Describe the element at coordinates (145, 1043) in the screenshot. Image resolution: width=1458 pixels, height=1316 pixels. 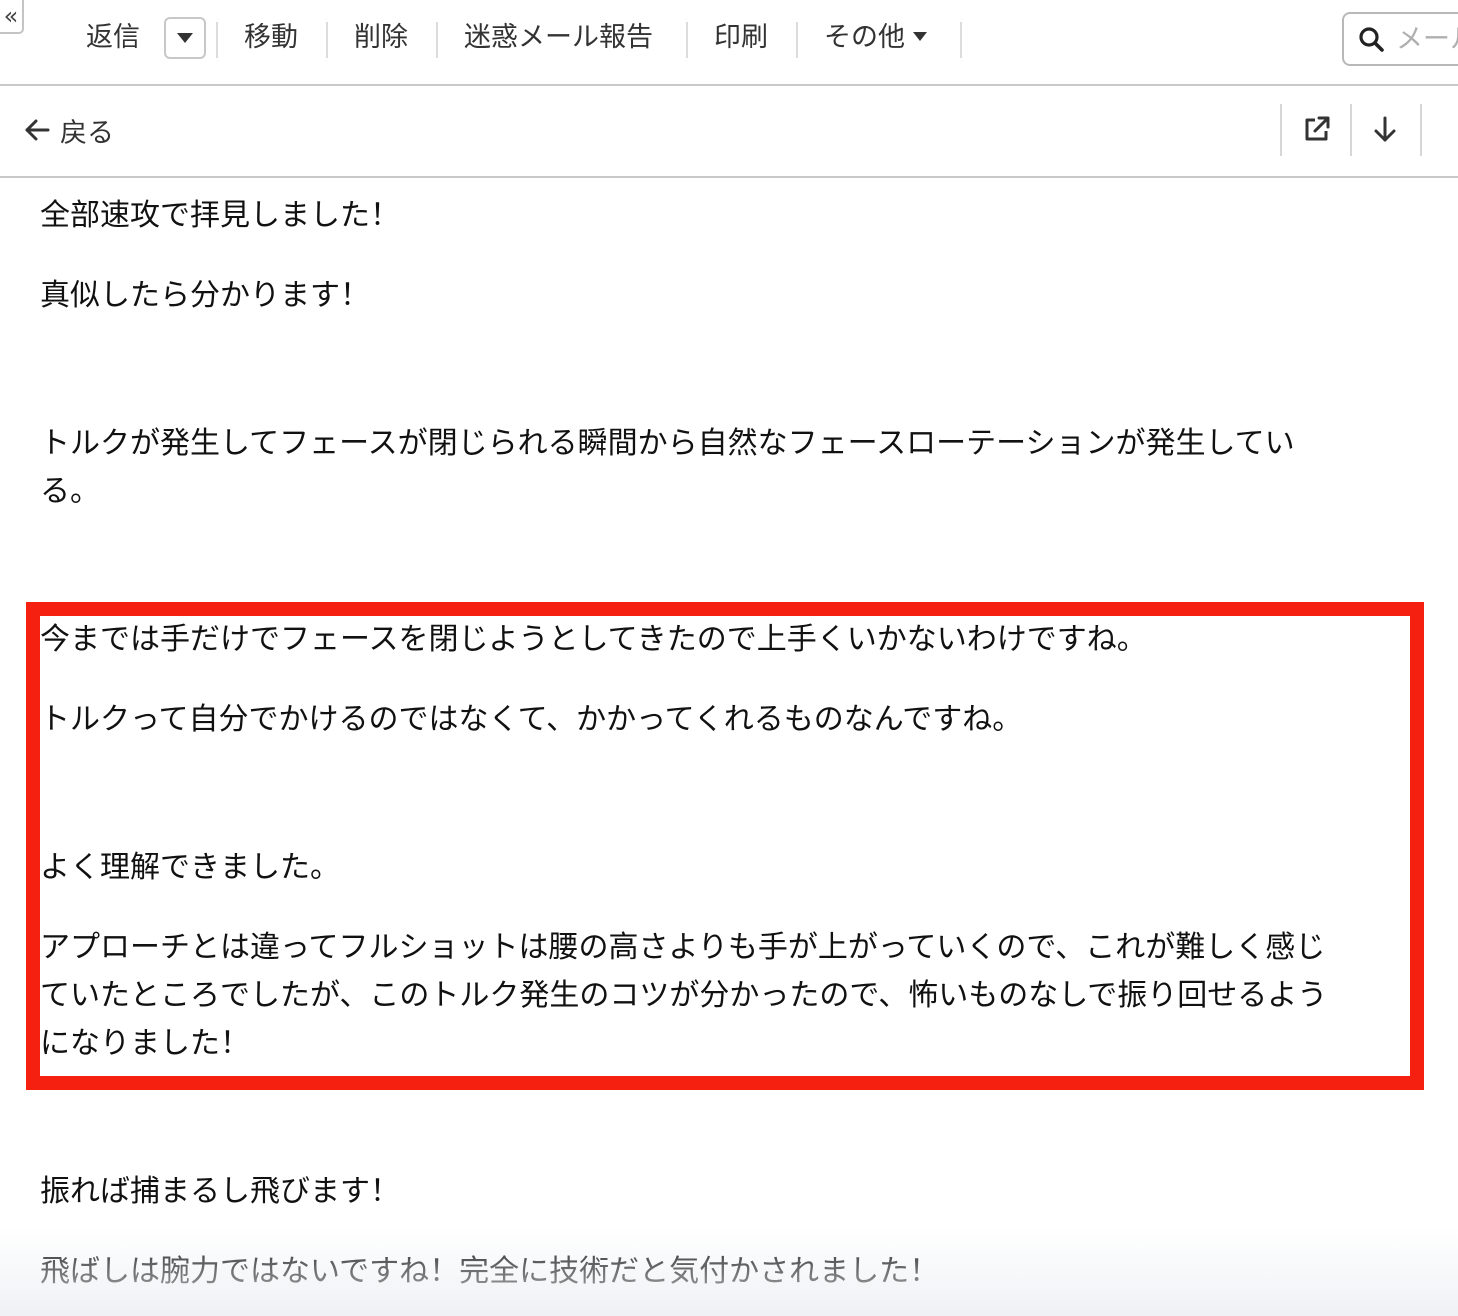
I see `body-line: になりました！` at that location.